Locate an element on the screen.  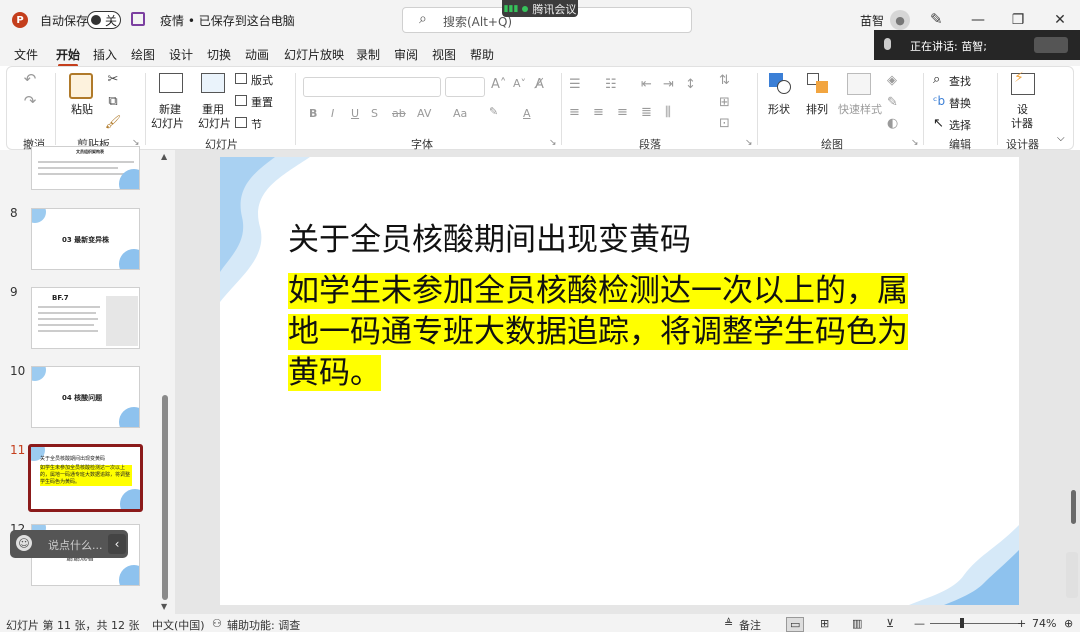
decrease-indent-icon: ⇤ is located at coordinates (646, 84).